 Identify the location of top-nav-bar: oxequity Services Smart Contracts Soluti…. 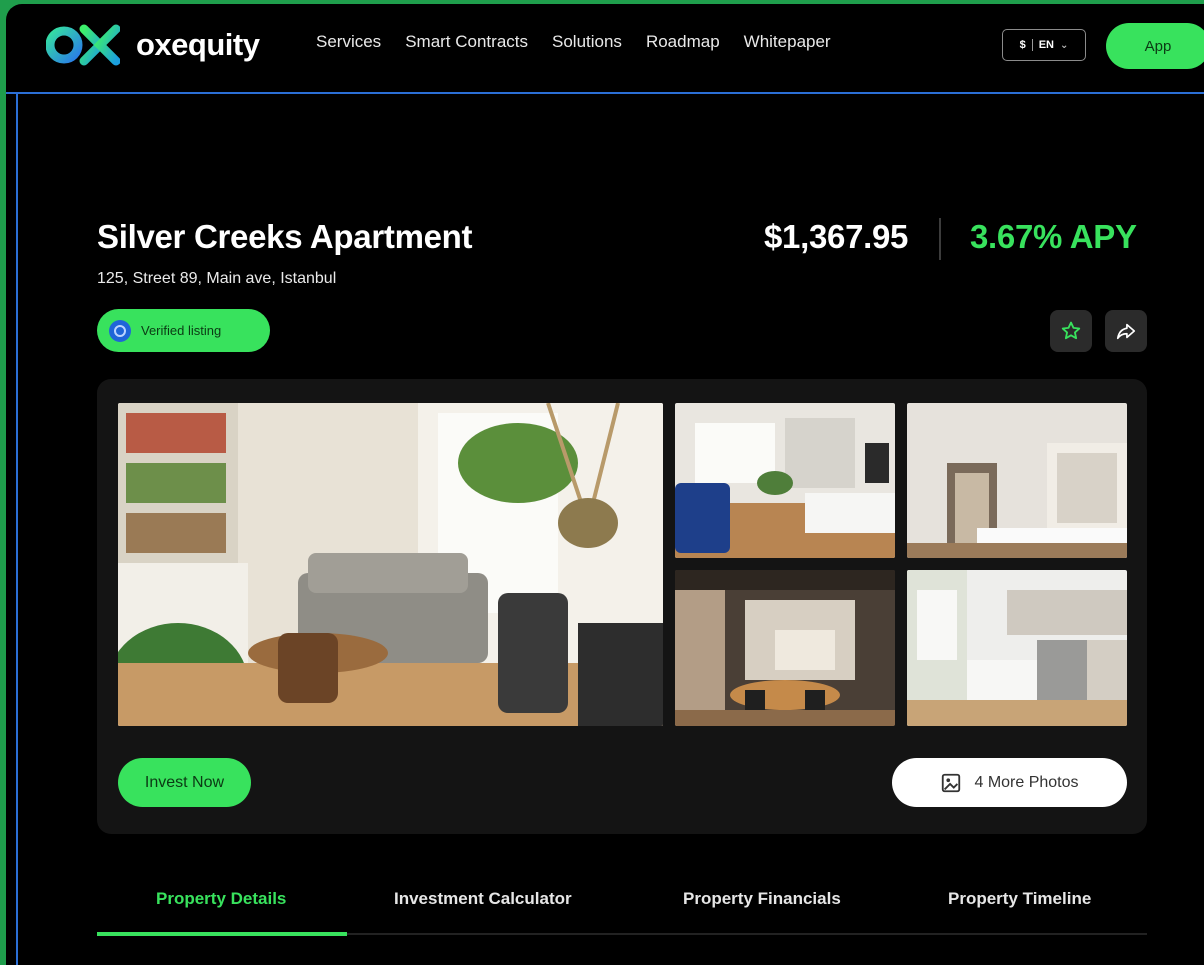
(605, 49).